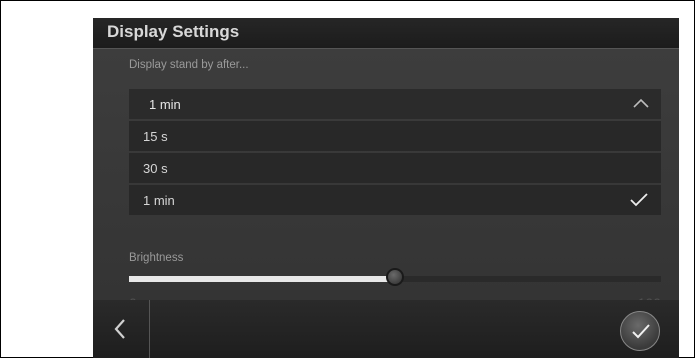 The width and height of the screenshot is (695, 358). Describe the element at coordinates (386, 33) in the screenshot. I see `header-bar: Display Settings` at that location.